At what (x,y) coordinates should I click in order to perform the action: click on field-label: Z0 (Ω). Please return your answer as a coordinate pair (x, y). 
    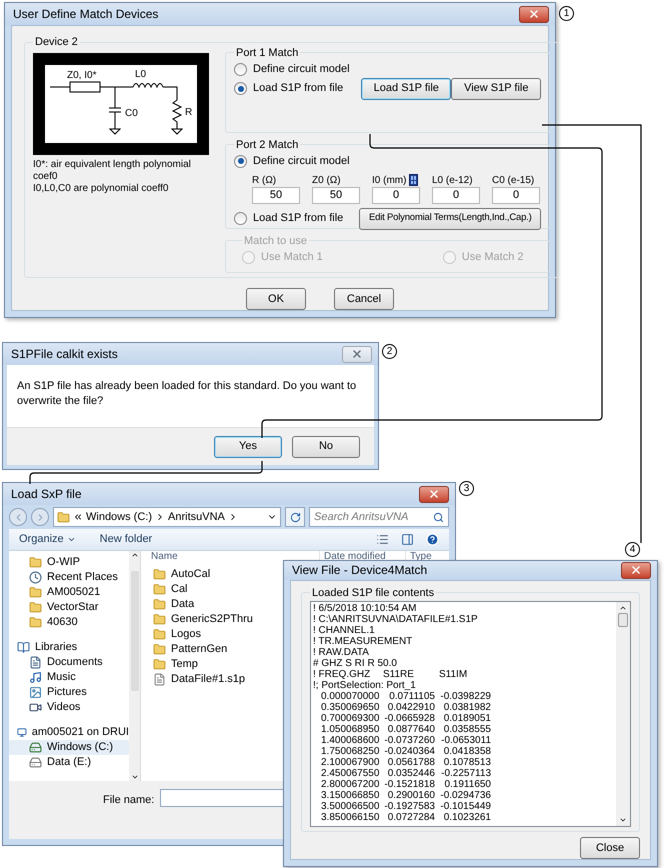
    Looking at the image, I should click on (326, 181).